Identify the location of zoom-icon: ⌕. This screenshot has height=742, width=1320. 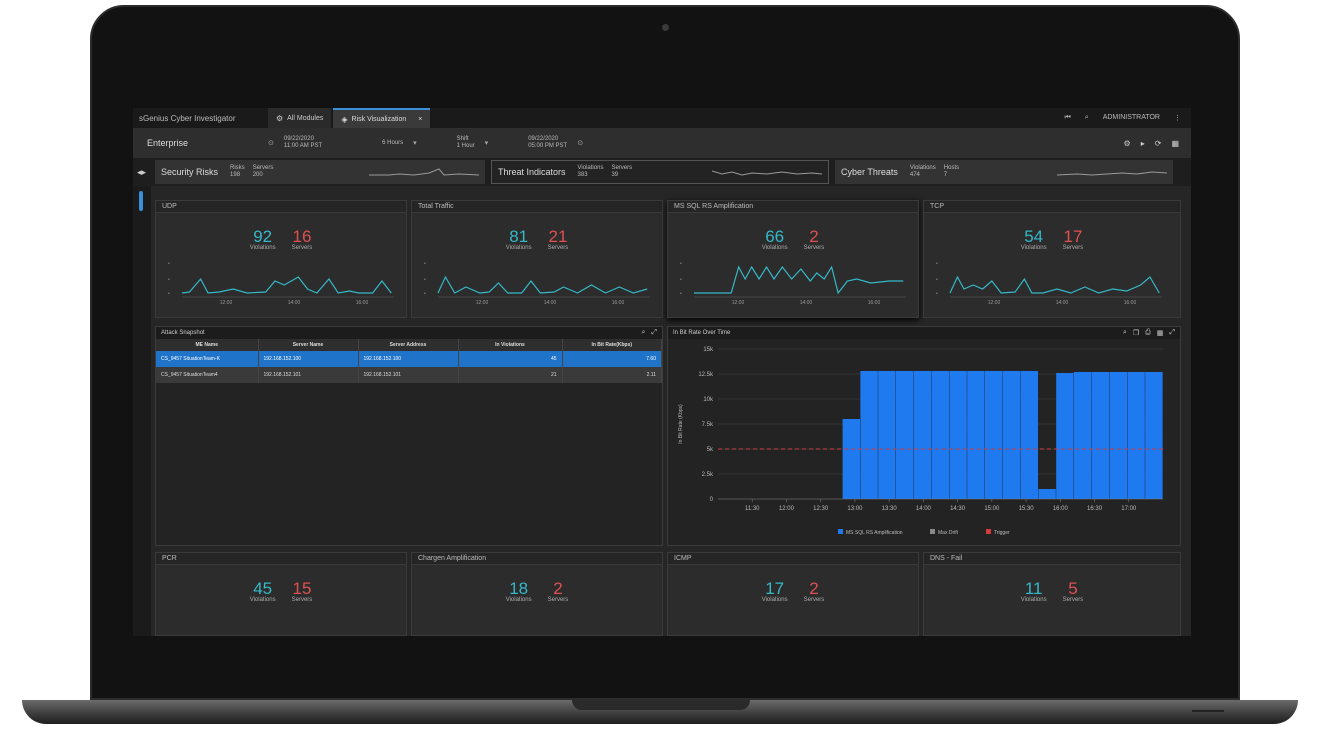
(1125, 333).